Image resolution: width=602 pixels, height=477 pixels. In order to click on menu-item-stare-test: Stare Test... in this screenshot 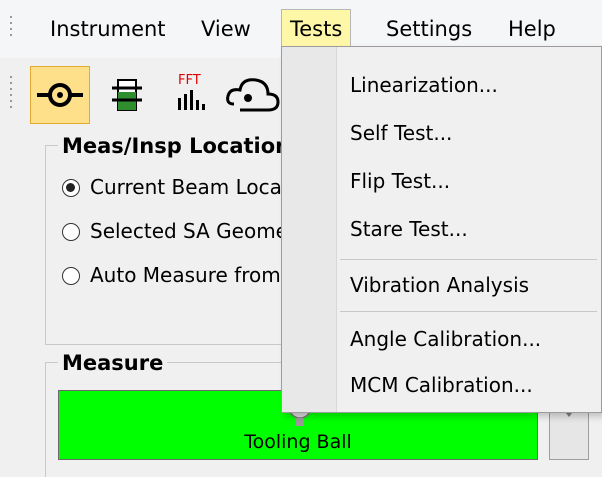, I will do `click(409, 229)`.